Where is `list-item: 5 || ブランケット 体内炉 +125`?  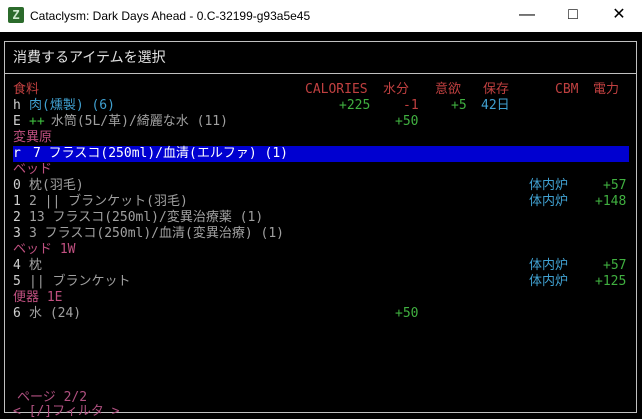
list-item: 5 || ブランケット 体内炉 +125 is located at coordinates (320, 282).